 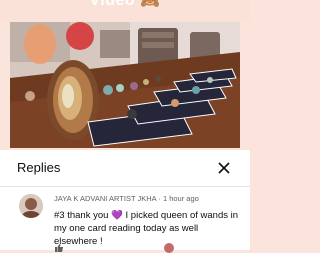 I want to click on close-icon, so click(x=224, y=168).